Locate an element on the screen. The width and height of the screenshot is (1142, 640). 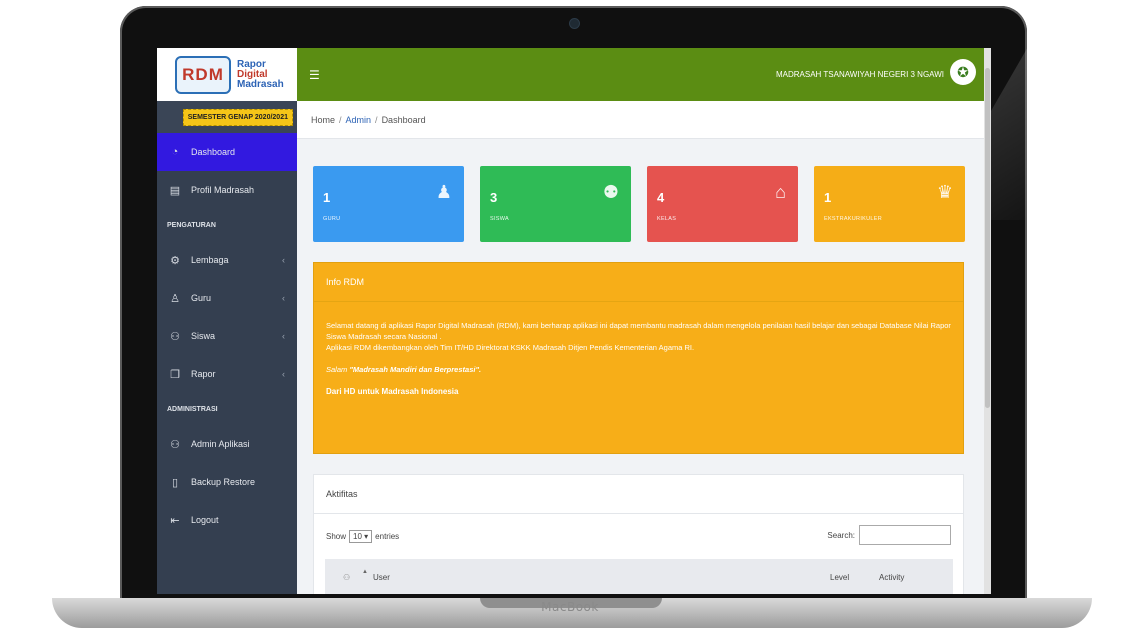
top-navbar: ☰ MADRASAH TSANAWIYAH NEGERI 3 NGAWI ✪ is located at coordinates (640, 74).